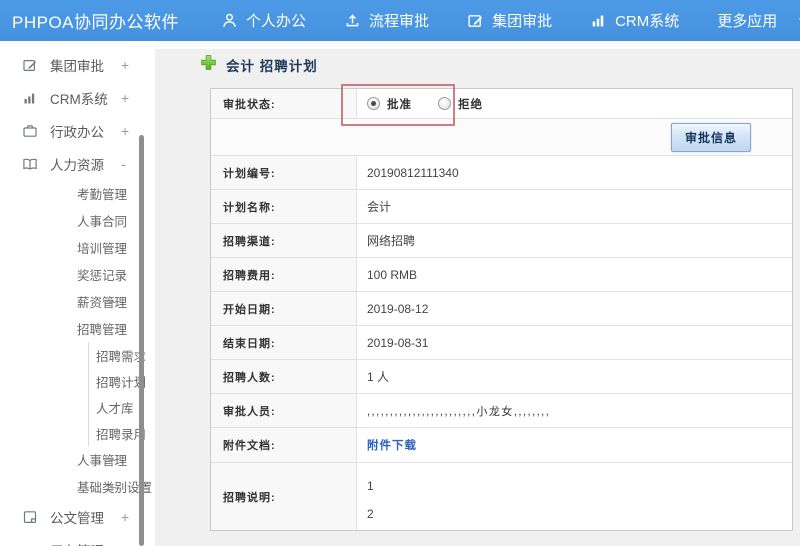 The width and height of the screenshot is (800, 546). I want to click on sidebar-item-crm-system: CRM系统 +, so click(77, 97).